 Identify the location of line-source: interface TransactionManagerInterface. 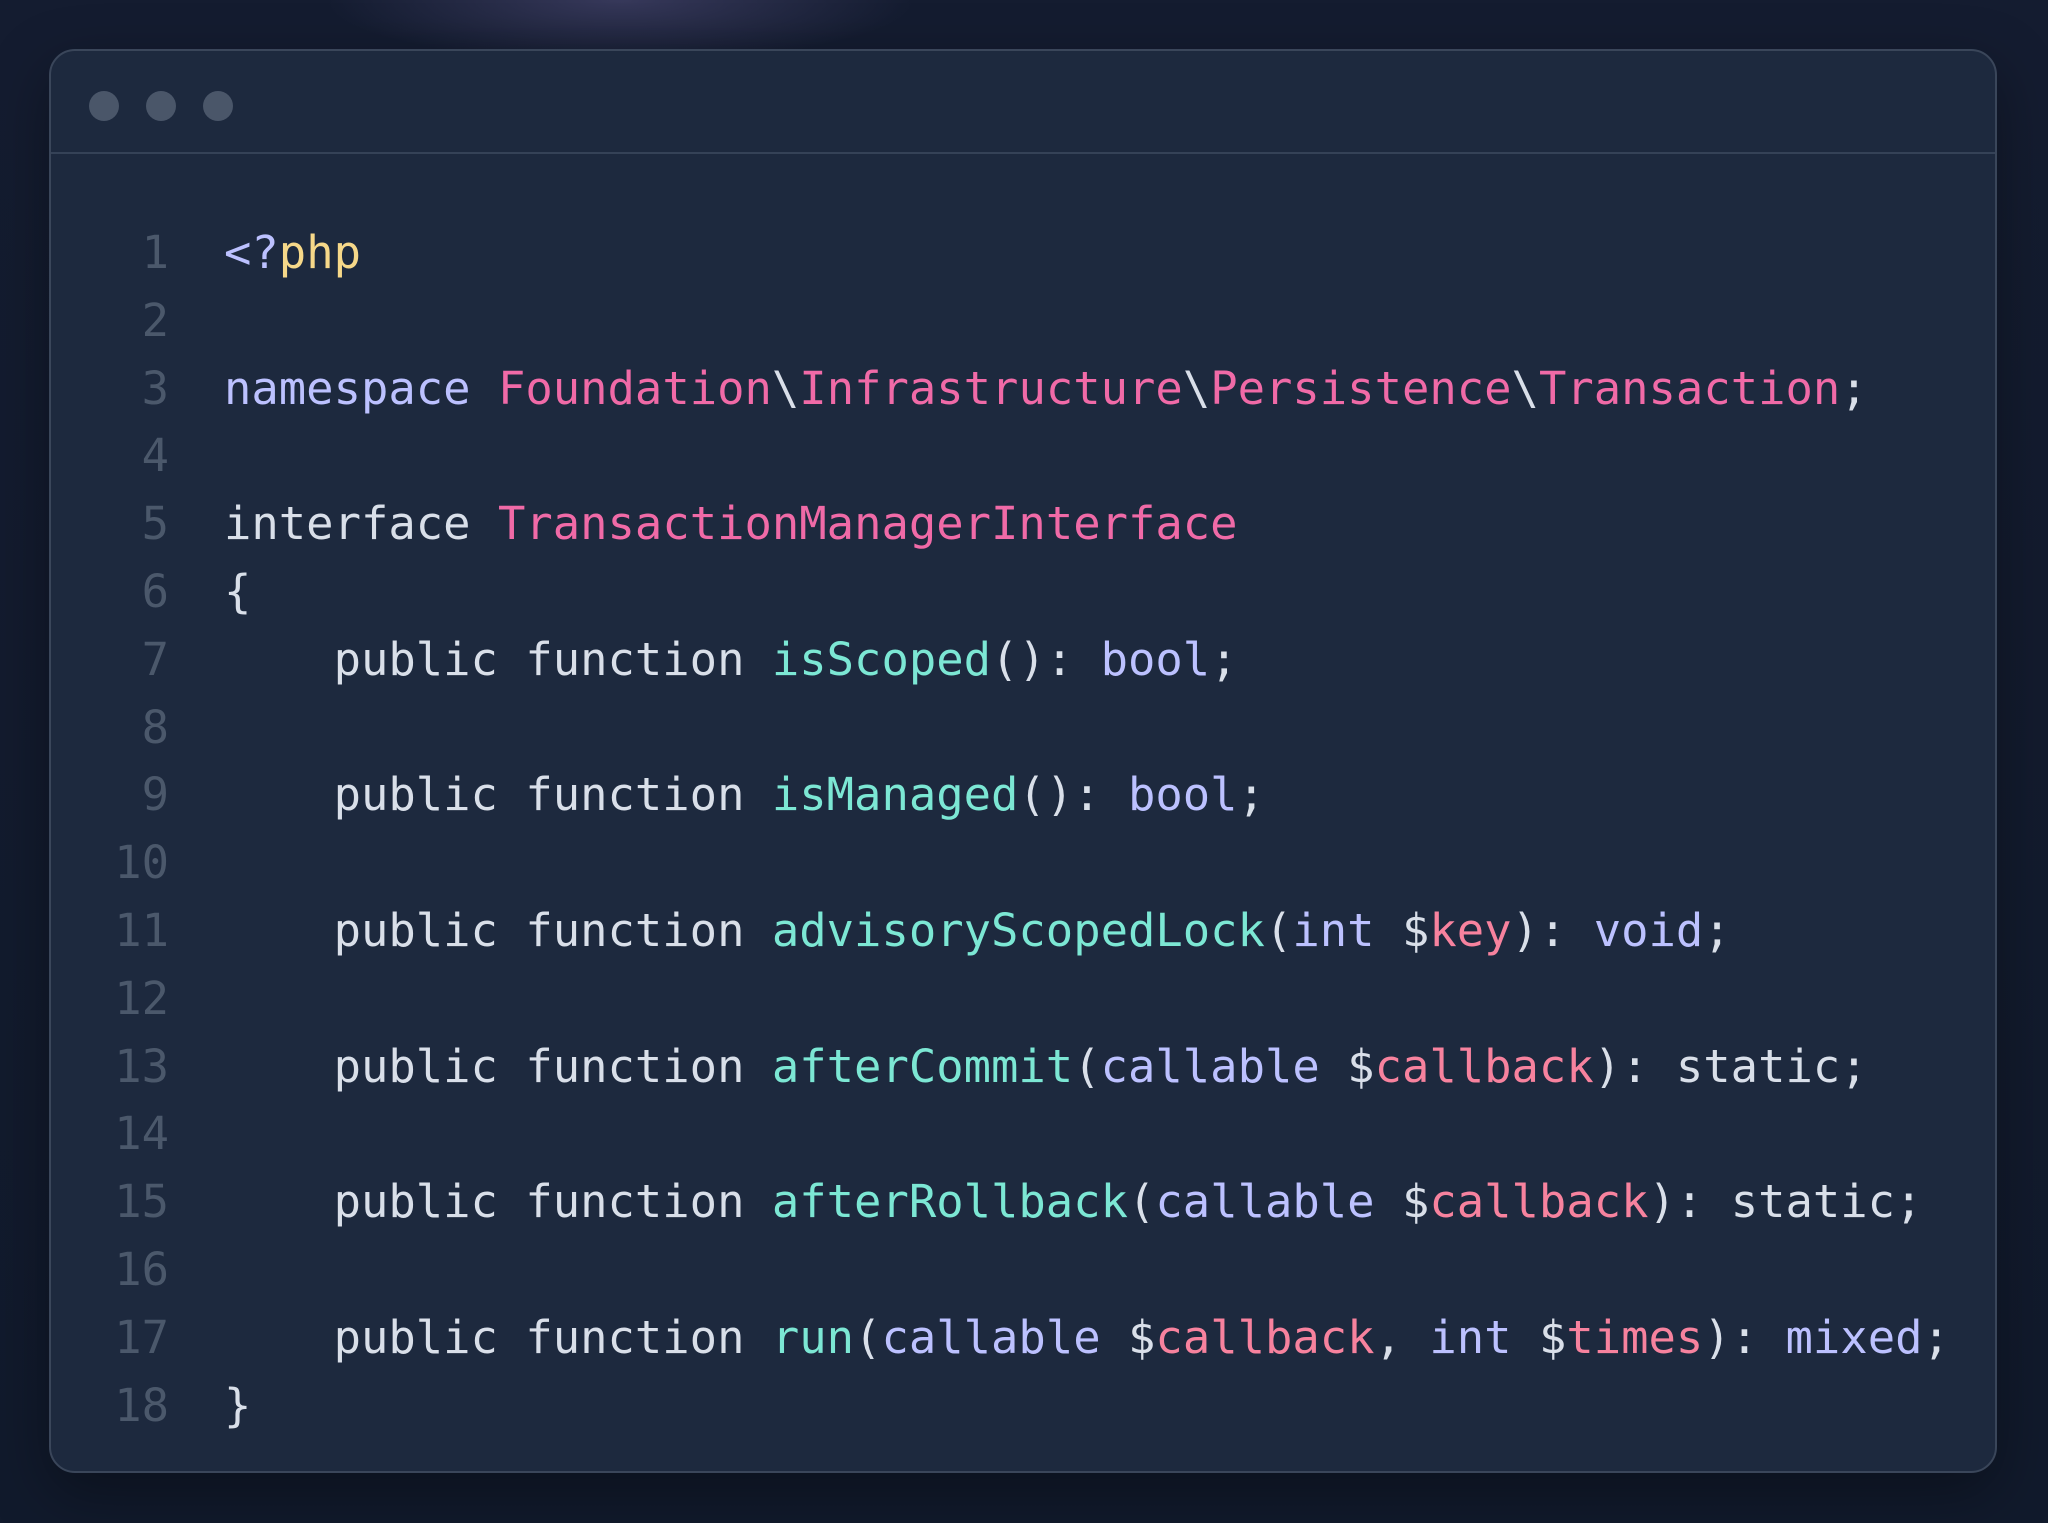
(731, 524).